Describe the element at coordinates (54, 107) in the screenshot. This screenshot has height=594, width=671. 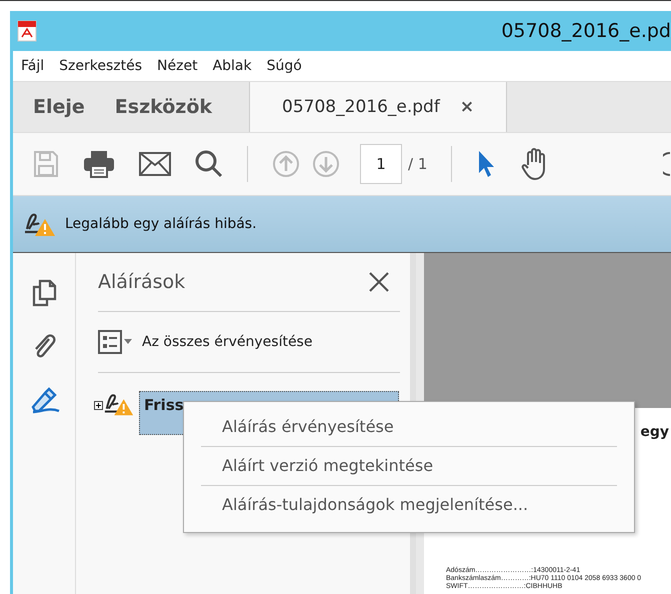
I see `nav-tab: Eleje` at that location.